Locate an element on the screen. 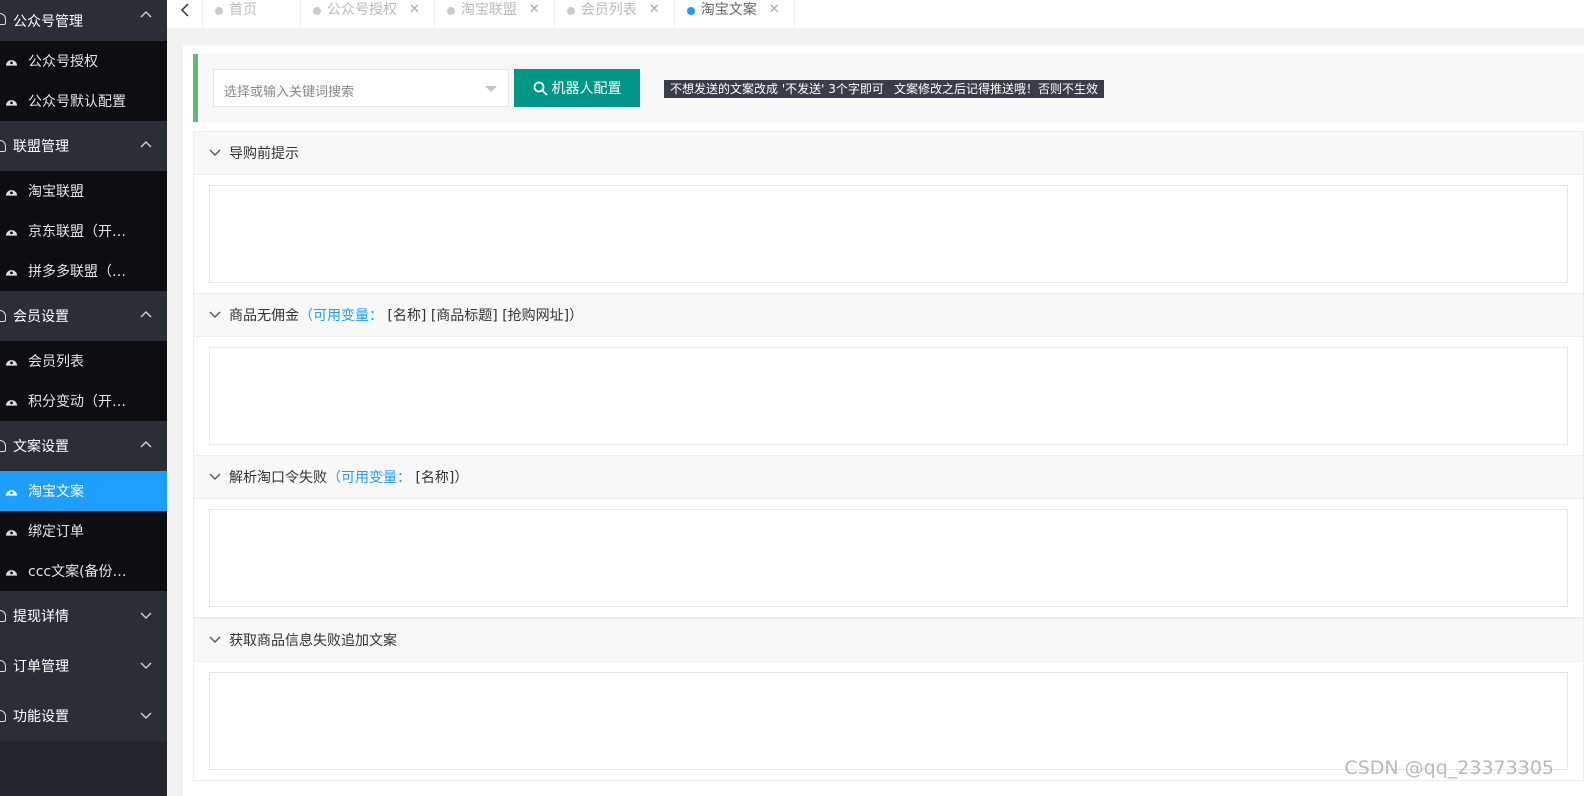 This screenshot has width=1584, height=796. sidebar-group-gzh: 公众号管理 is located at coordinates (83, 20).